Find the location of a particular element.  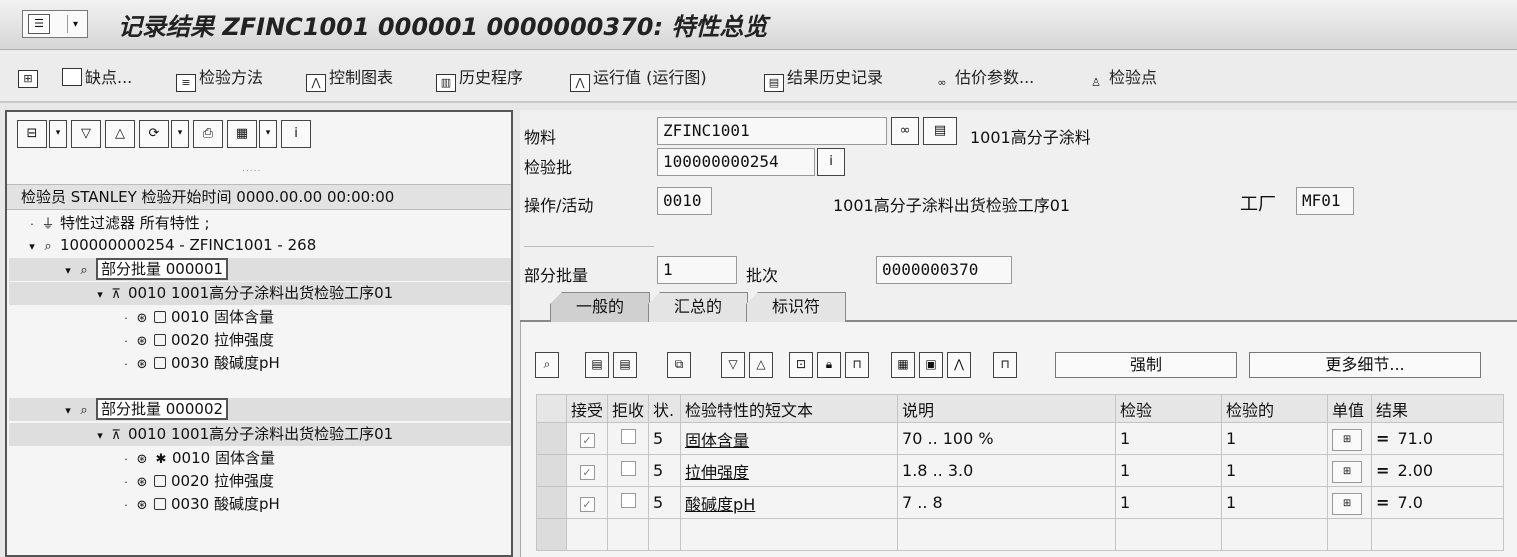

details-icon: ⌕ is located at coordinates (547, 365).